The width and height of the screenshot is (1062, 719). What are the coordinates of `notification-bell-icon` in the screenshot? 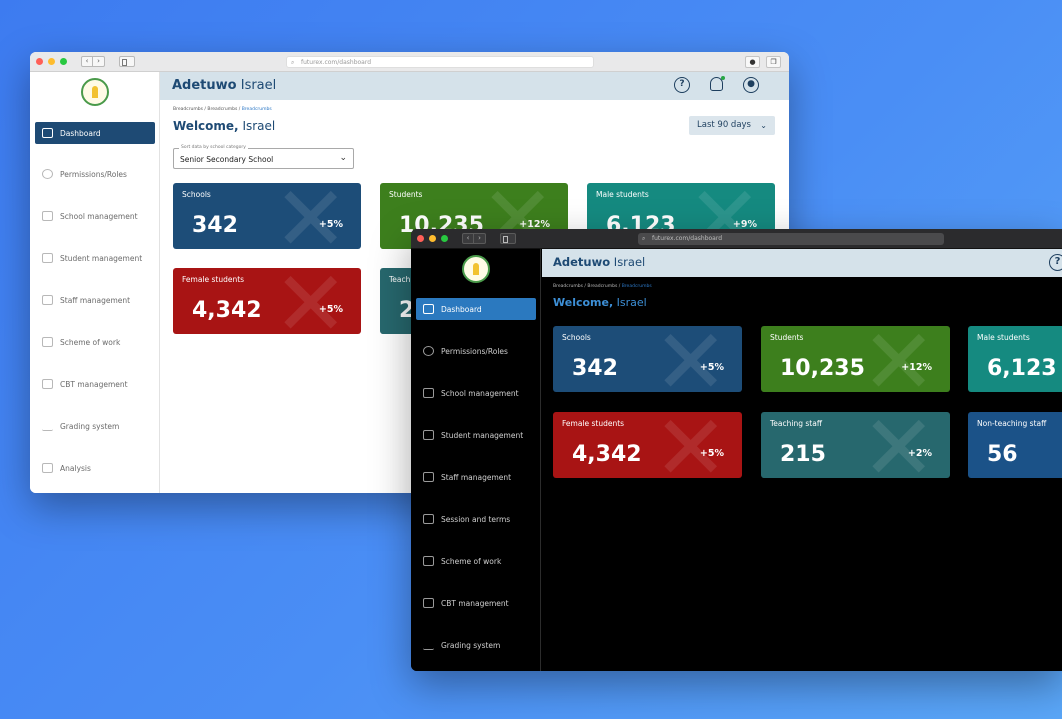 It's located at (717, 83).